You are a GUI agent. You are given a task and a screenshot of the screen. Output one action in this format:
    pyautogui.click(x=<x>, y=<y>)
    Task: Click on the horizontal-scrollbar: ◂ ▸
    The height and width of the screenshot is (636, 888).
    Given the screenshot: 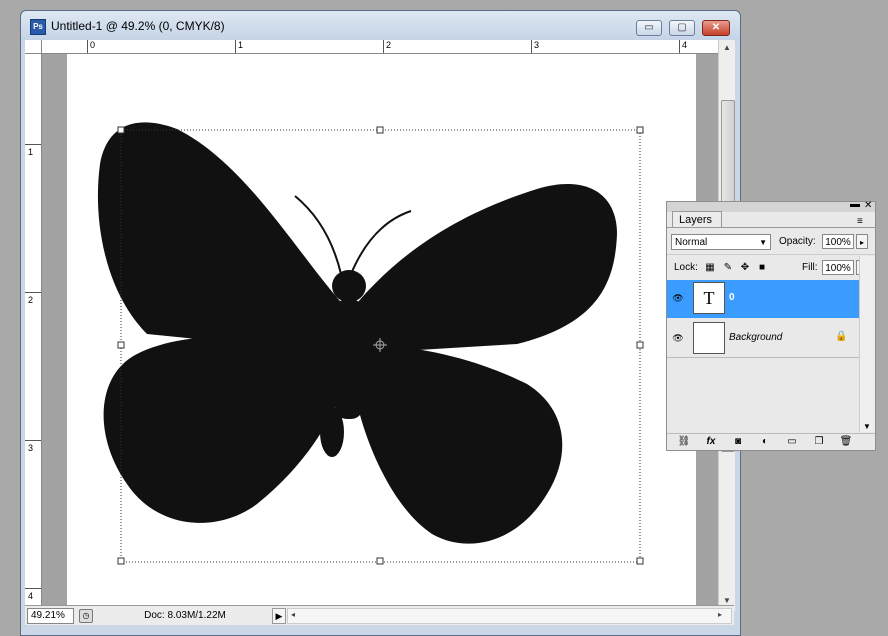 What is the action you would take?
    pyautogui.click(x=509, y=616)
    